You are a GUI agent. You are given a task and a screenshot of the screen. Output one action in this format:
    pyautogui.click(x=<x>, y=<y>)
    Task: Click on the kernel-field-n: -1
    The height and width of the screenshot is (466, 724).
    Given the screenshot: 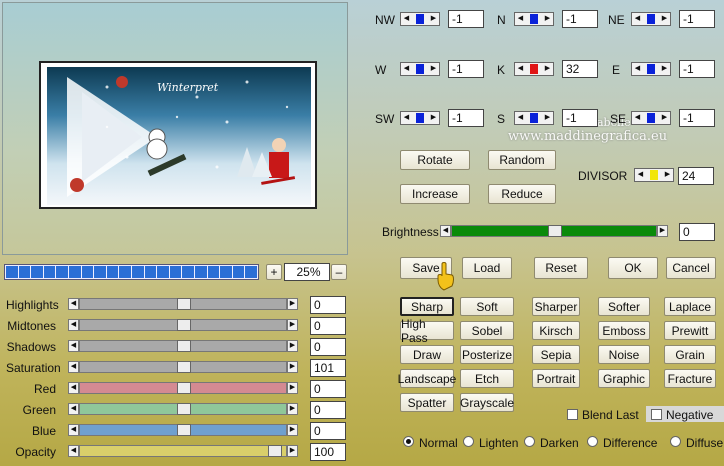 What is the action you would take?
    pyautogui.click(x=580, y=19)
    